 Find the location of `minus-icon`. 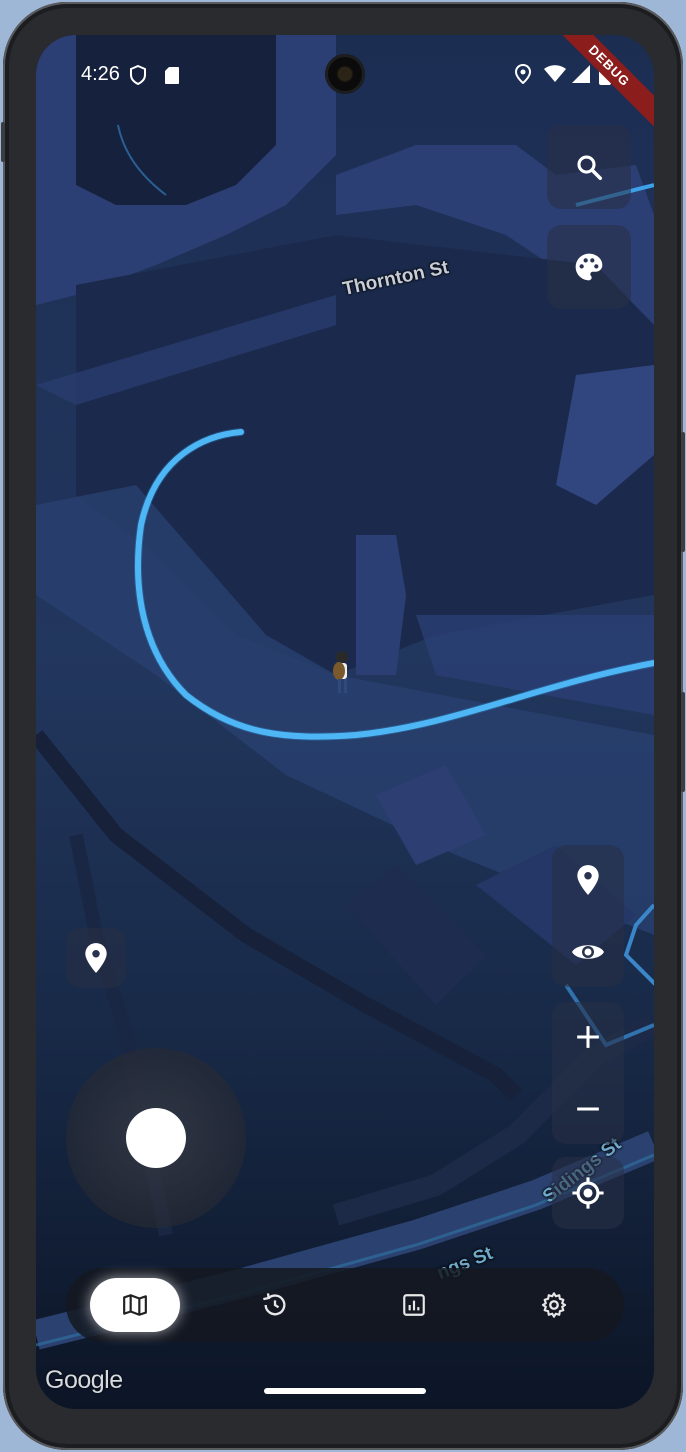

minus-icon is located at coordinates (588, 1109).